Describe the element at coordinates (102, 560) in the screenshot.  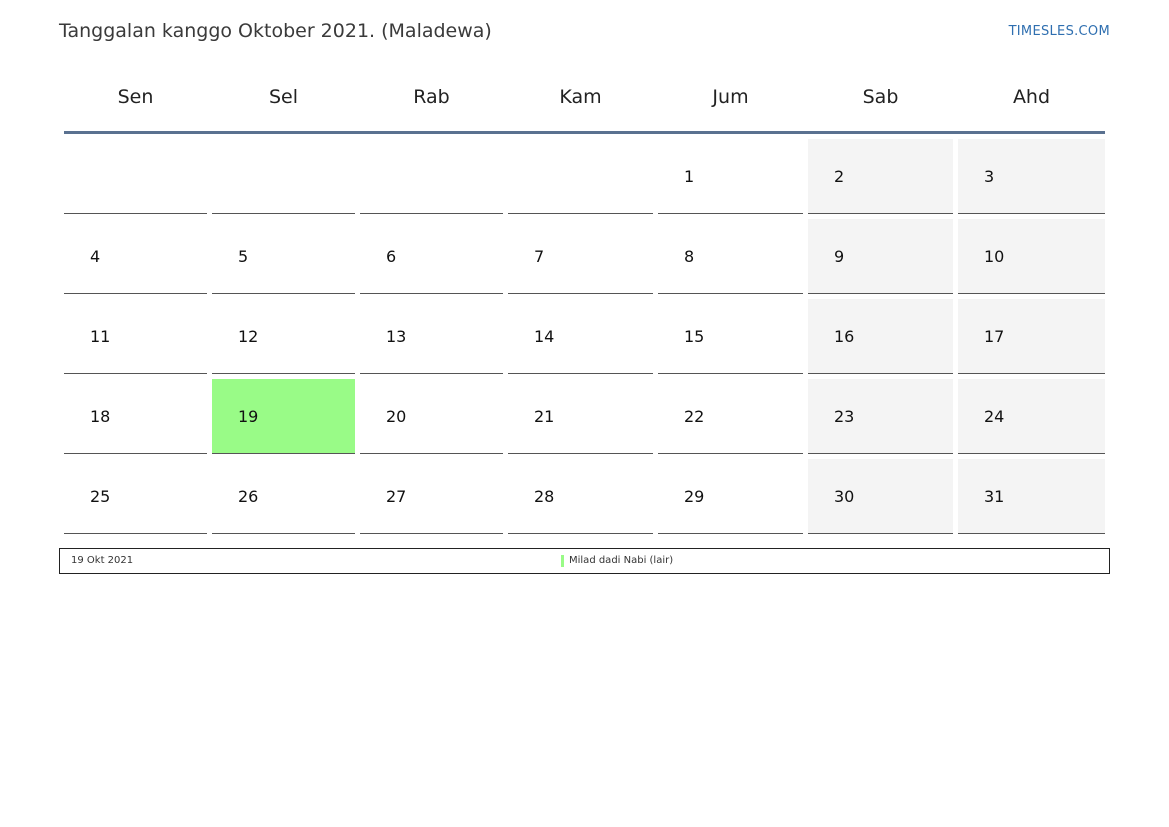
I see `legend-date: 19 Okt 2021` at that location.